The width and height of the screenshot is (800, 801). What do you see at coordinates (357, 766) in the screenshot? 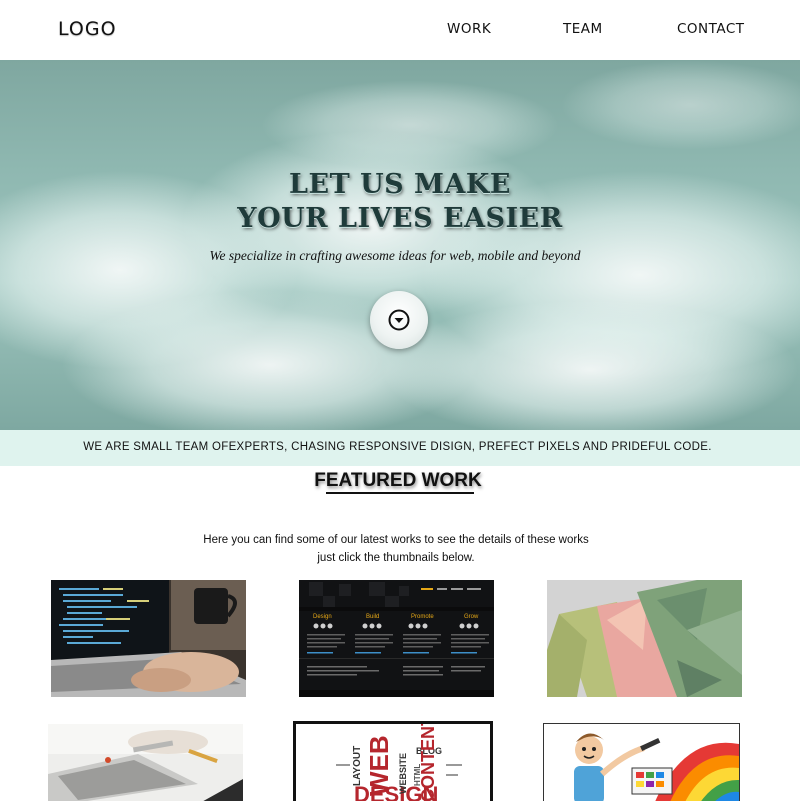
I see `word-layout: LAYOUT` at bounding box center [357, 766].